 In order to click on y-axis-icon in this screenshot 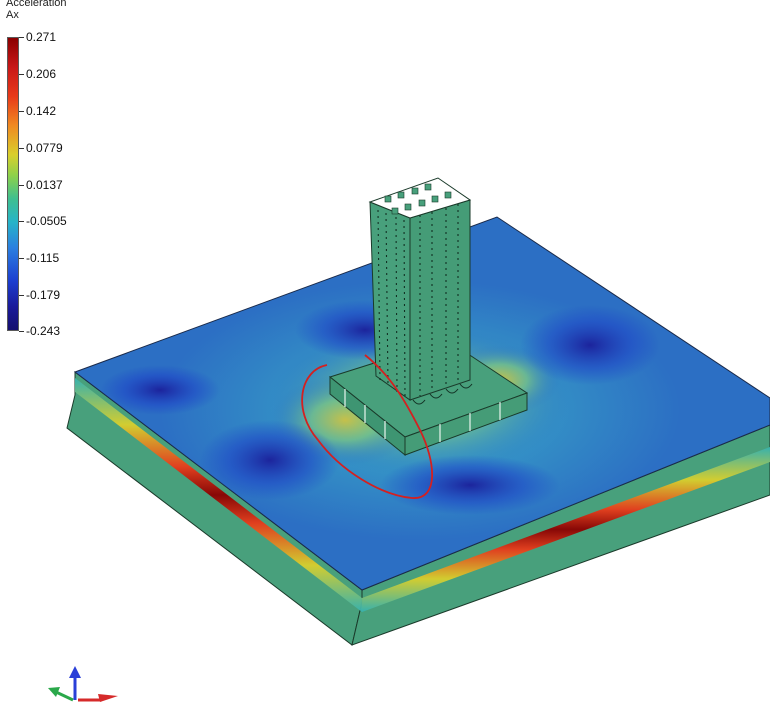, I will do `click(64, 696)`.